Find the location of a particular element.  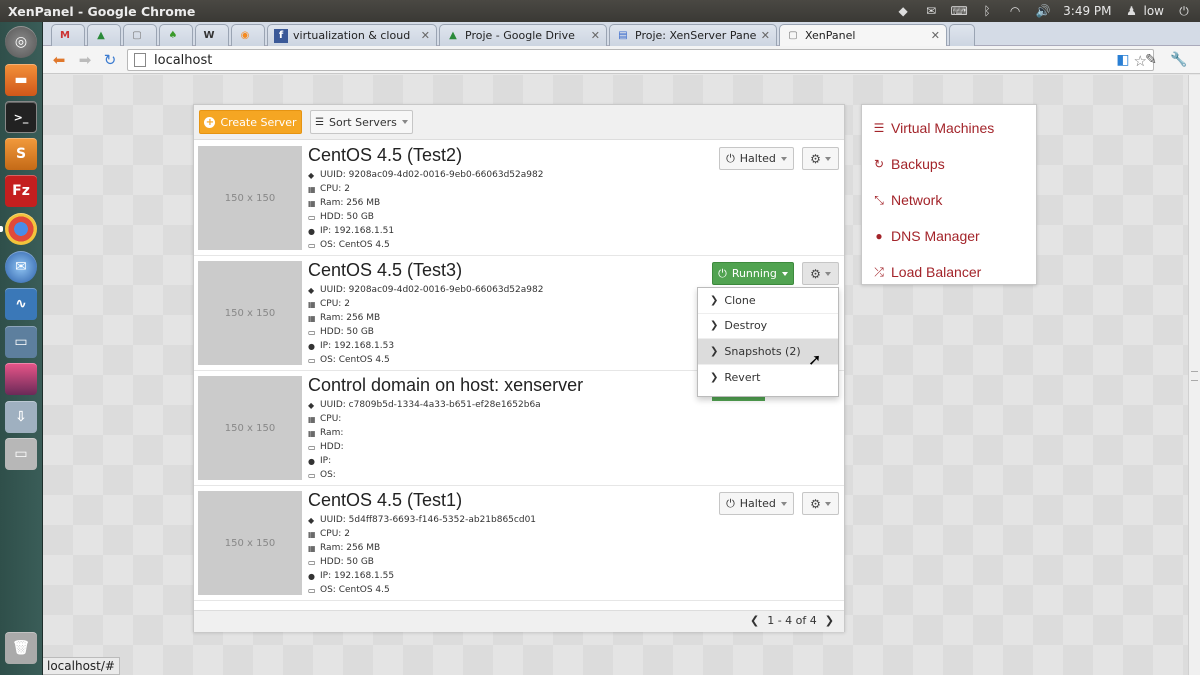

server-name: Control domain on host: xenserver is located at coordinates (445, 385).